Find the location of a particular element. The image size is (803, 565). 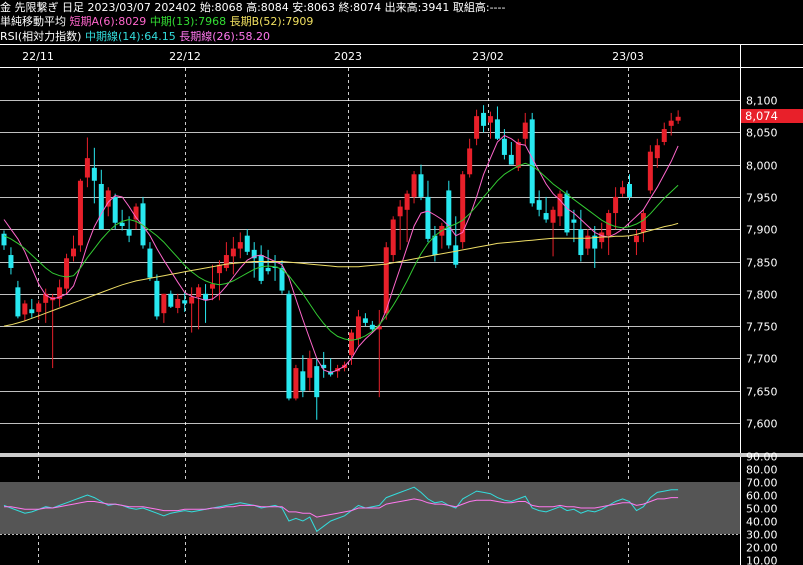

date-tick-label: 23/03 is located at coordinates (628, 56).